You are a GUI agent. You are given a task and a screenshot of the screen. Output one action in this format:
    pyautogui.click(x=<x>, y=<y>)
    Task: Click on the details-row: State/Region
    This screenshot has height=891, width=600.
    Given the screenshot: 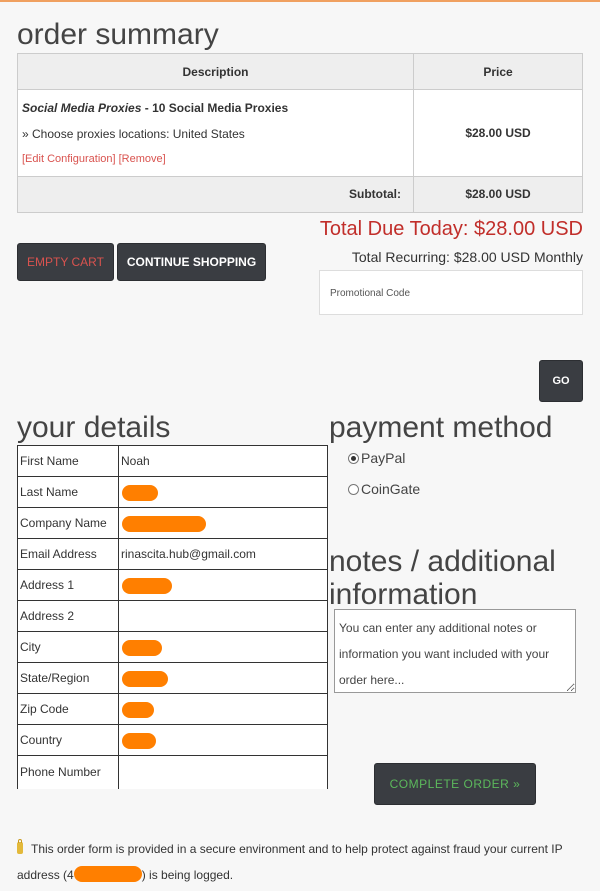 What is the action you would take?
    pyautogui.click(x=172, y=678)
    